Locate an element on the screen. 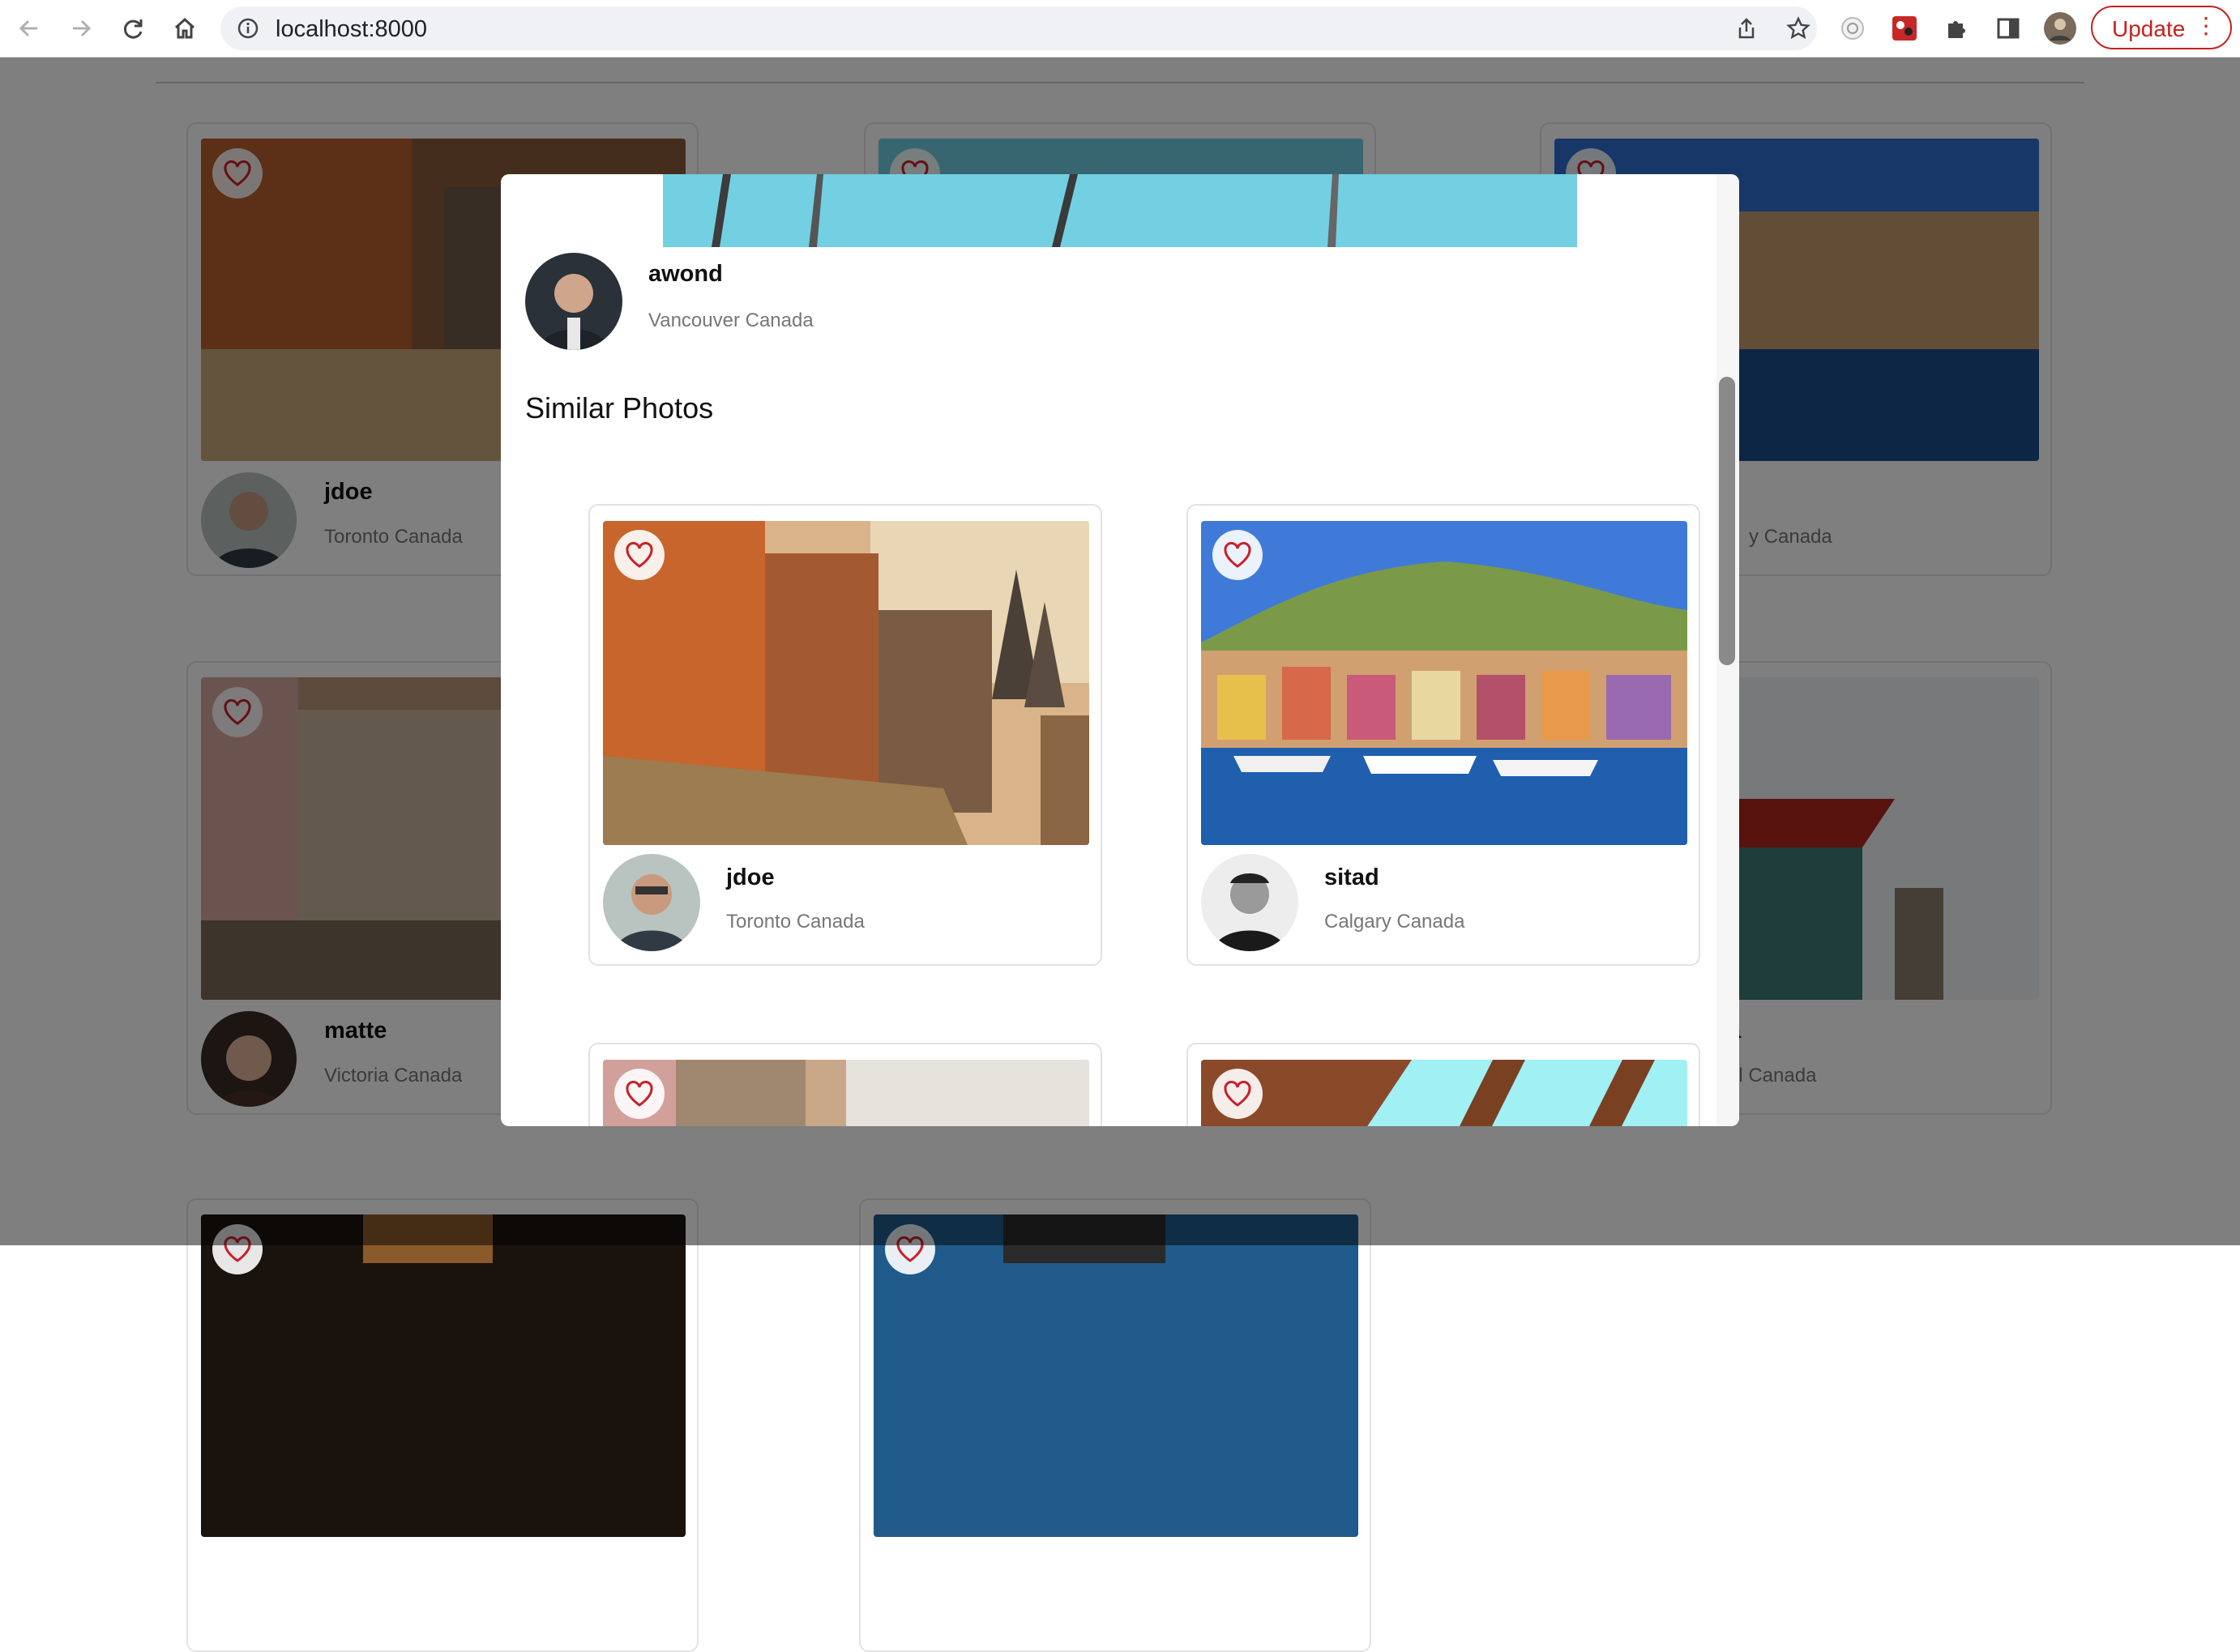 The height and width of the screenshot is (1652, 2240). photo-author-location: Toronto Canada is located at coordinates (795, 922).